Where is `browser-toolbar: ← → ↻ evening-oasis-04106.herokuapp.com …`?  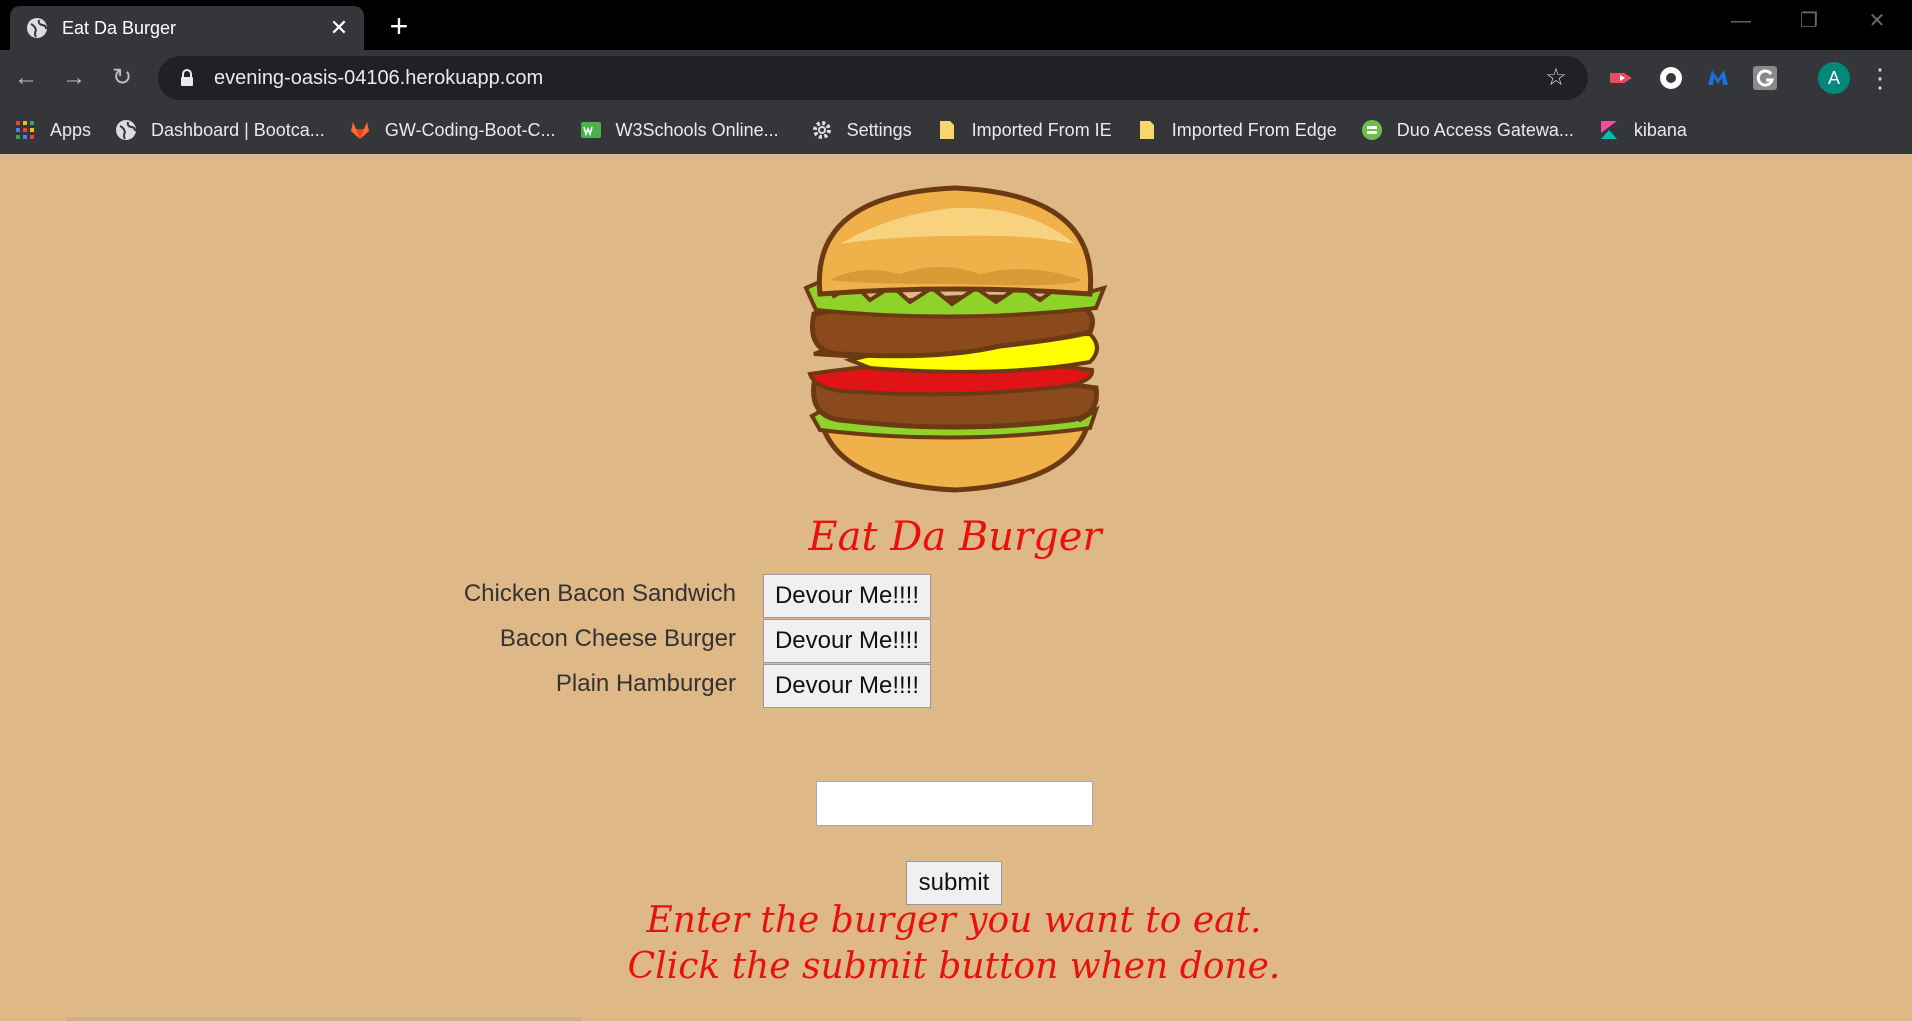 browser-toolbar: ← → ↻ evening-oasis-04106.herokuapp.com … is located at coordinates (956, 78).